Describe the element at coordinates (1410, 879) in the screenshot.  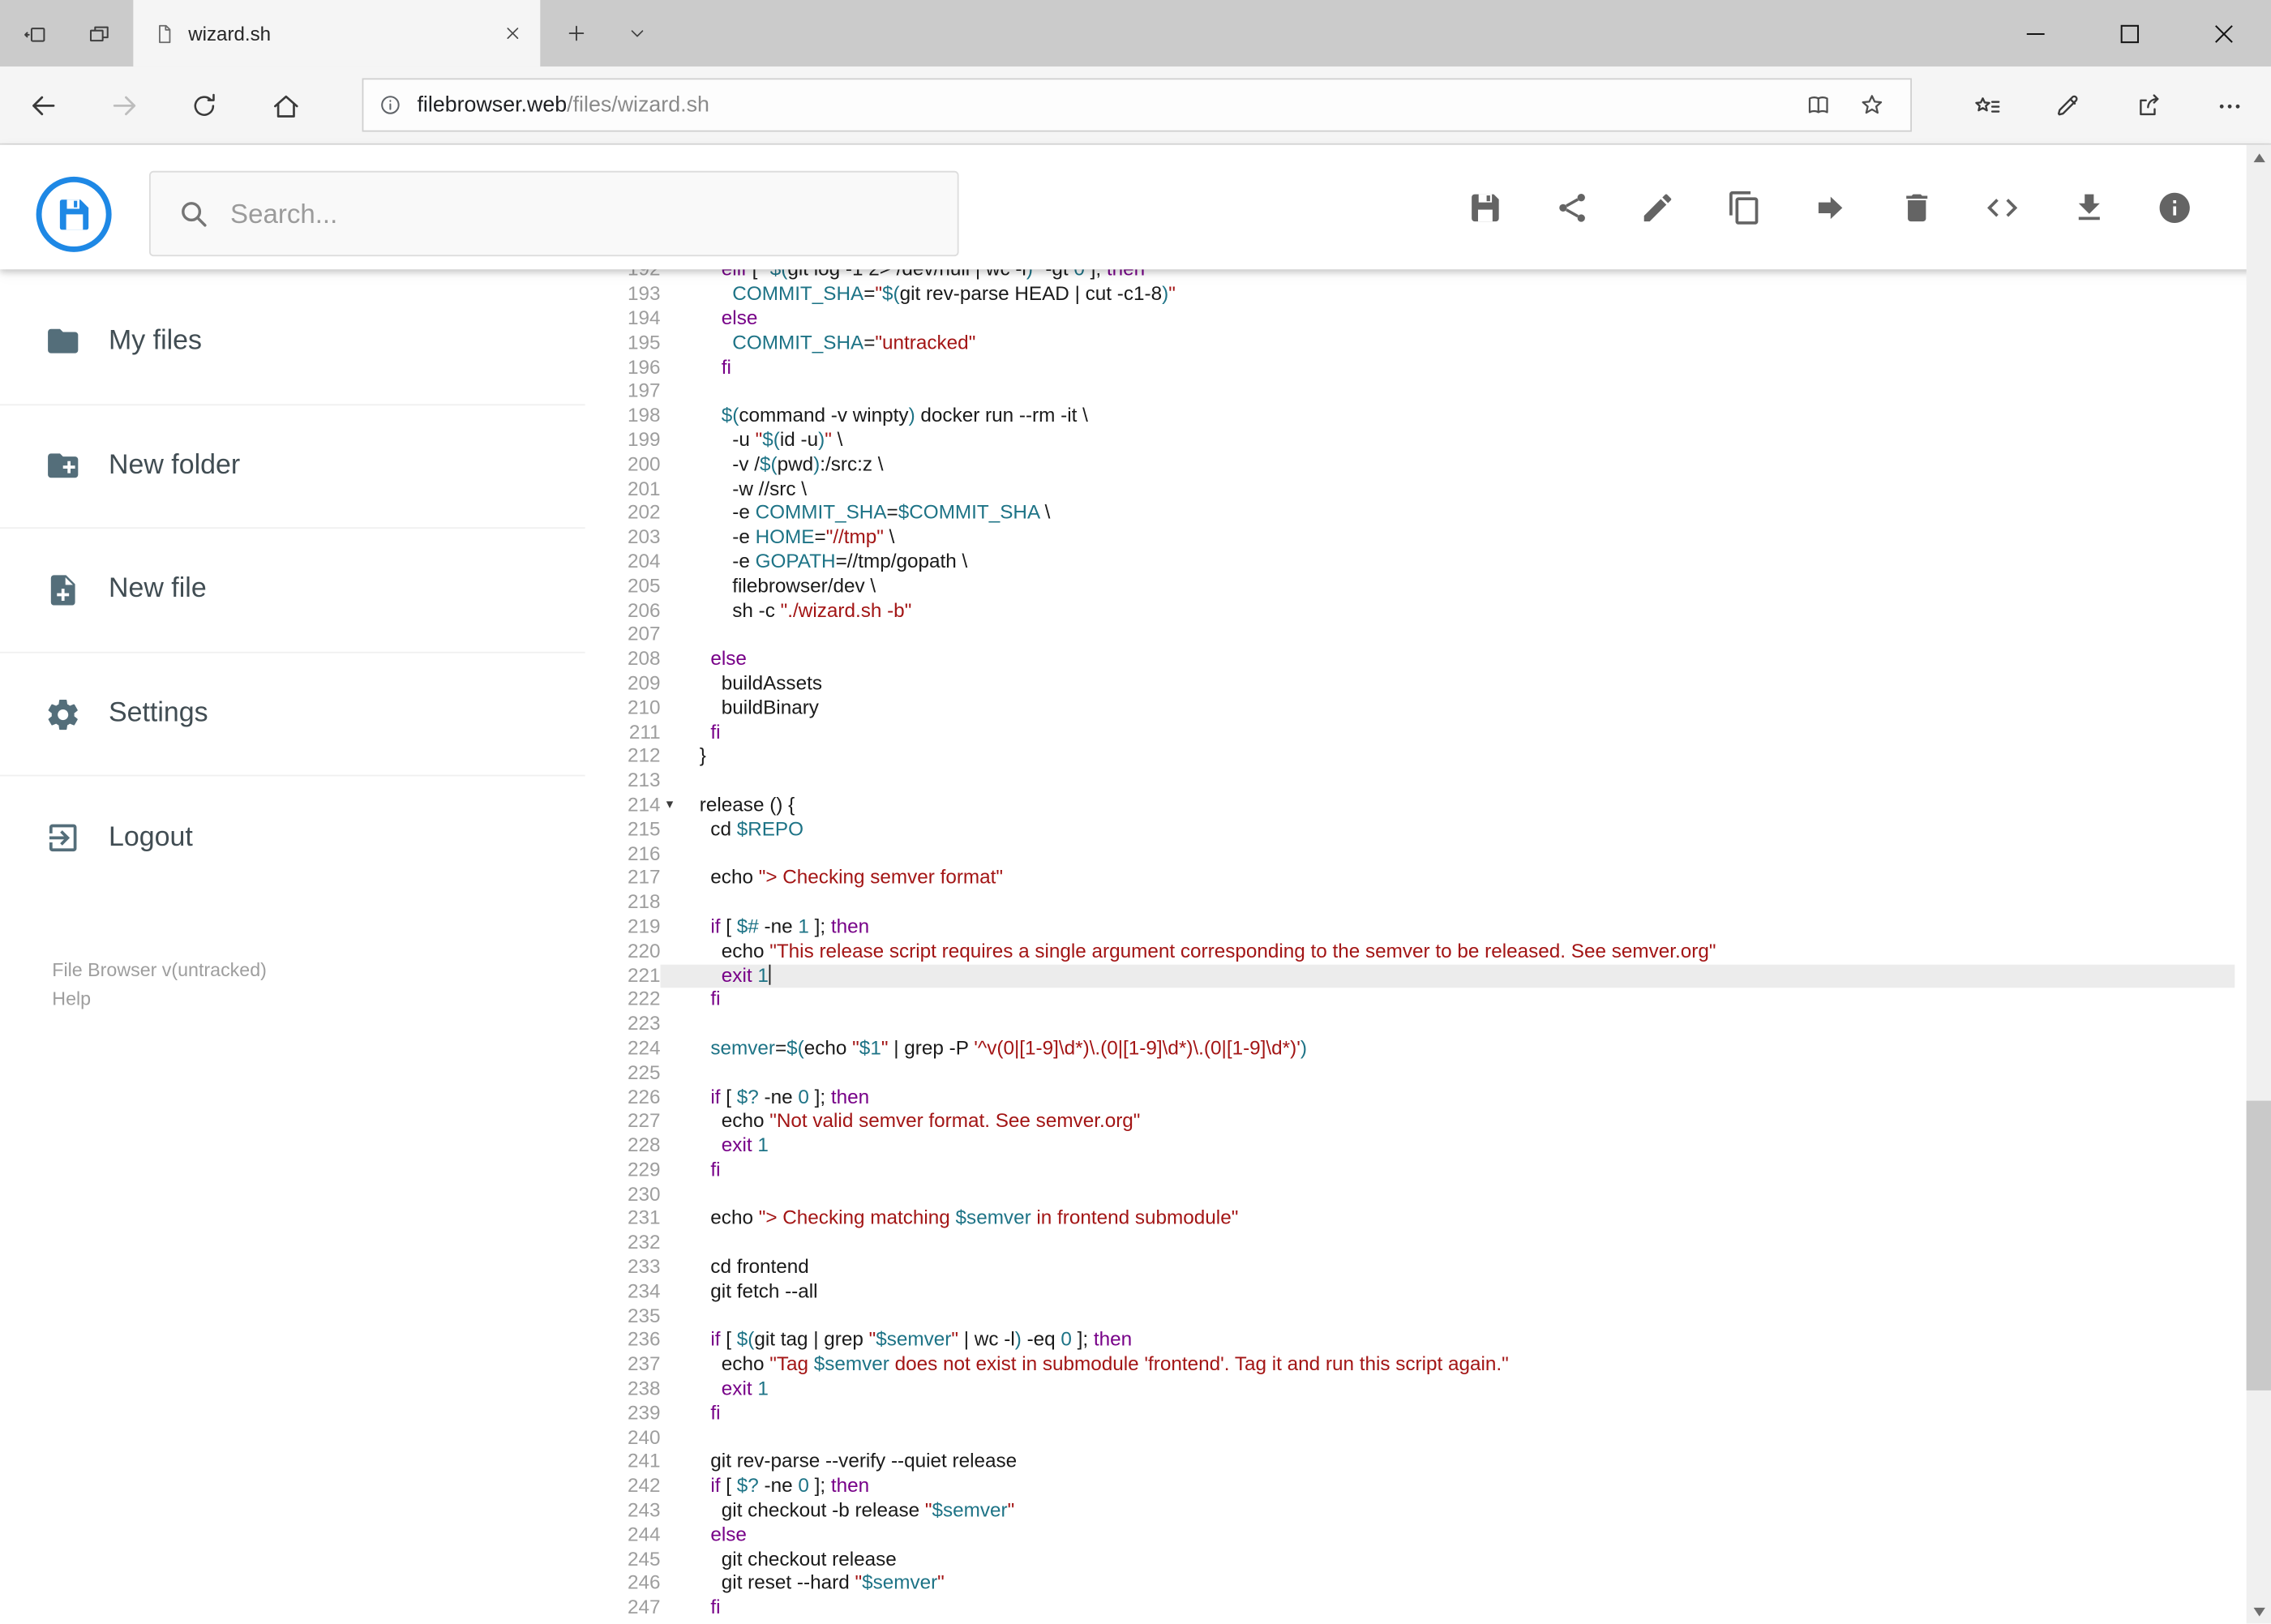
I see `code-line-217: 217 echo "> Checking semver format"` at that location.